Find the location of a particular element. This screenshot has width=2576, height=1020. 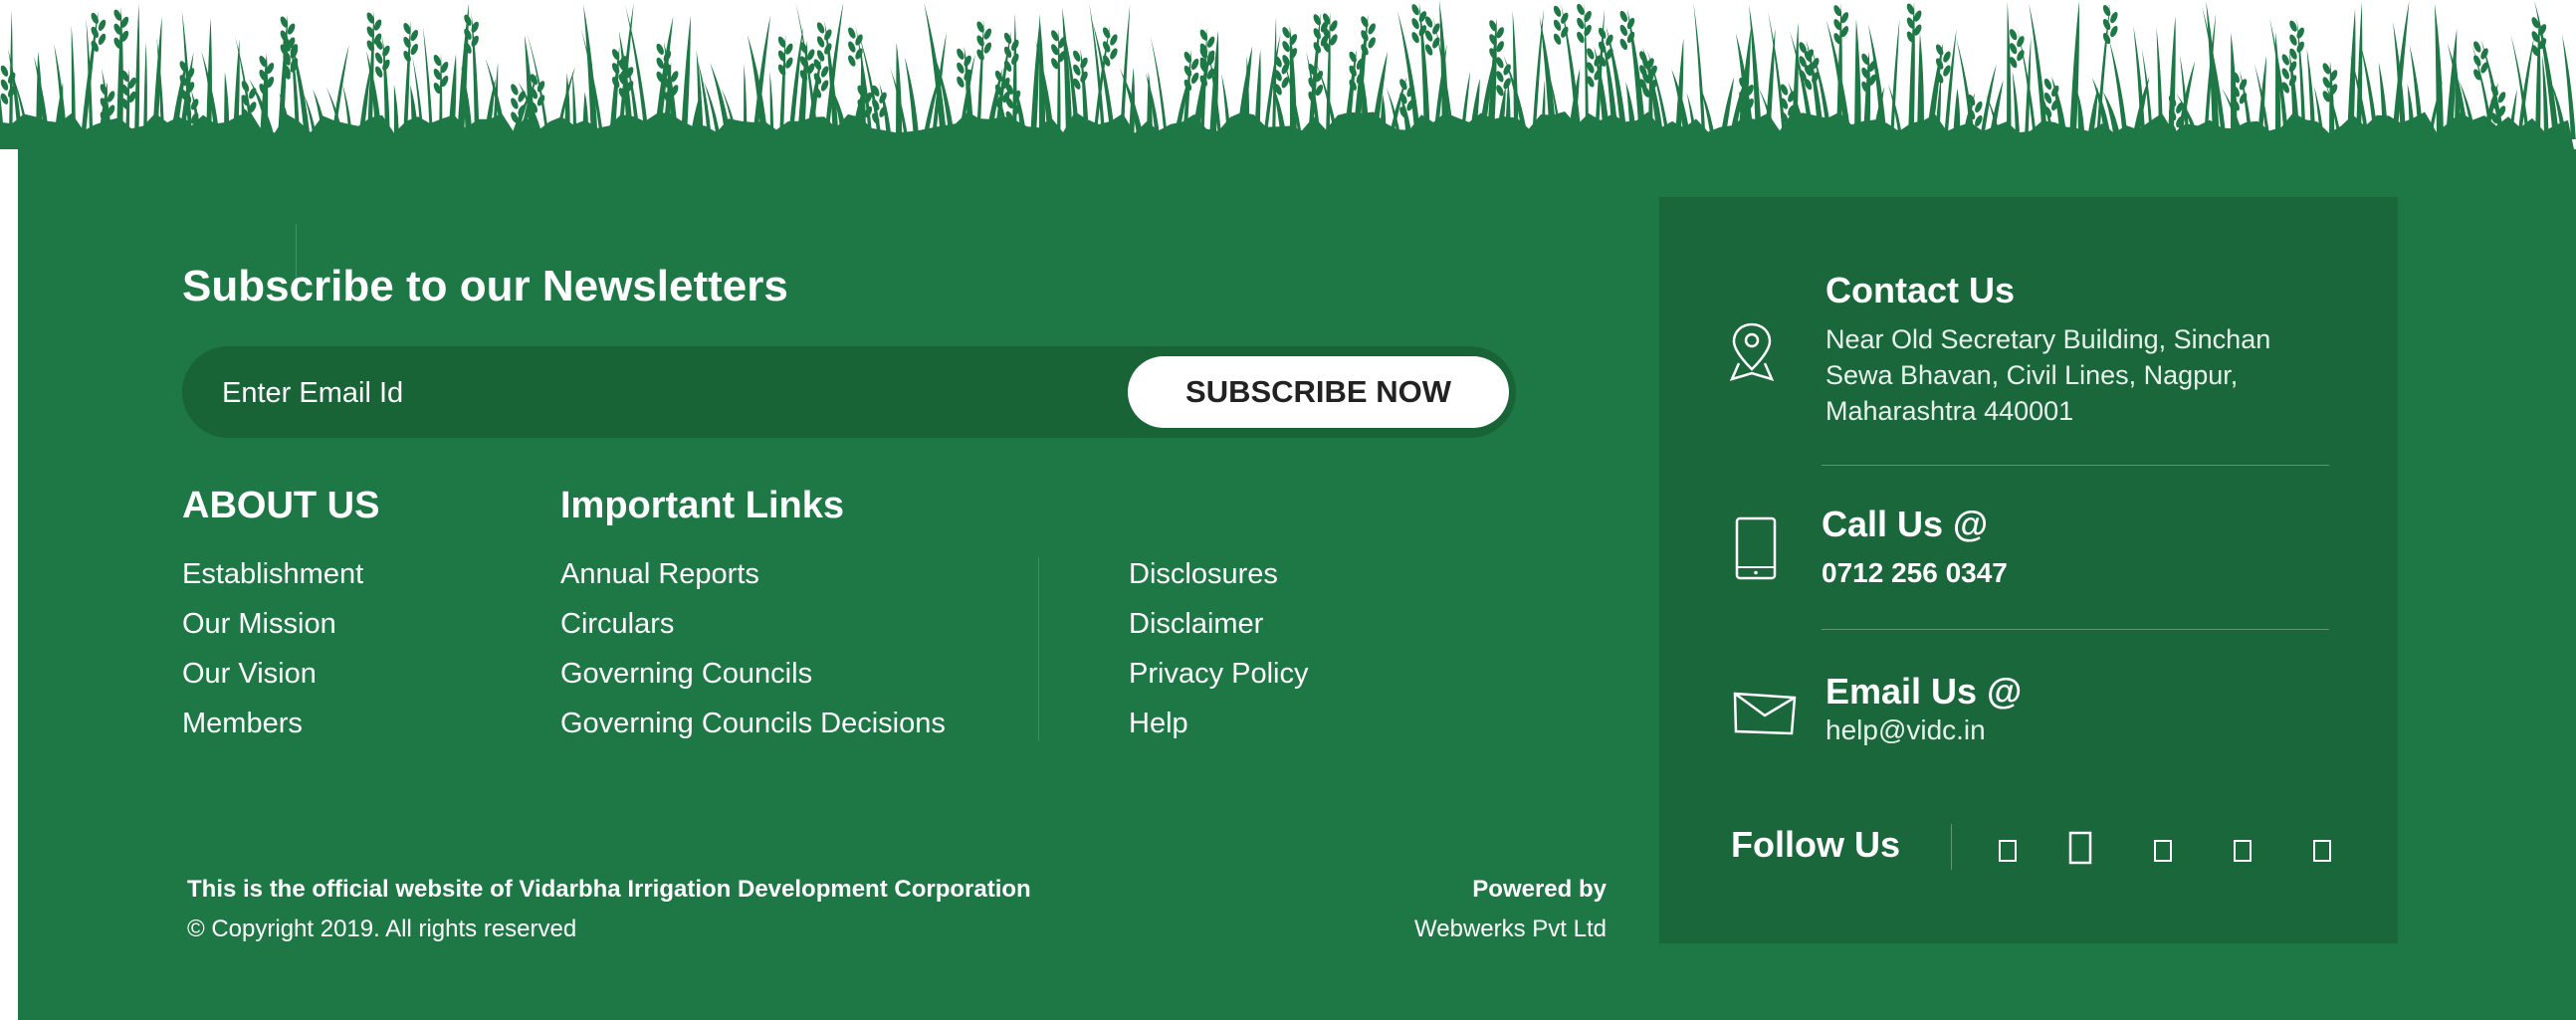

link-circulars: Circulars is located at coordinates (753, 624).